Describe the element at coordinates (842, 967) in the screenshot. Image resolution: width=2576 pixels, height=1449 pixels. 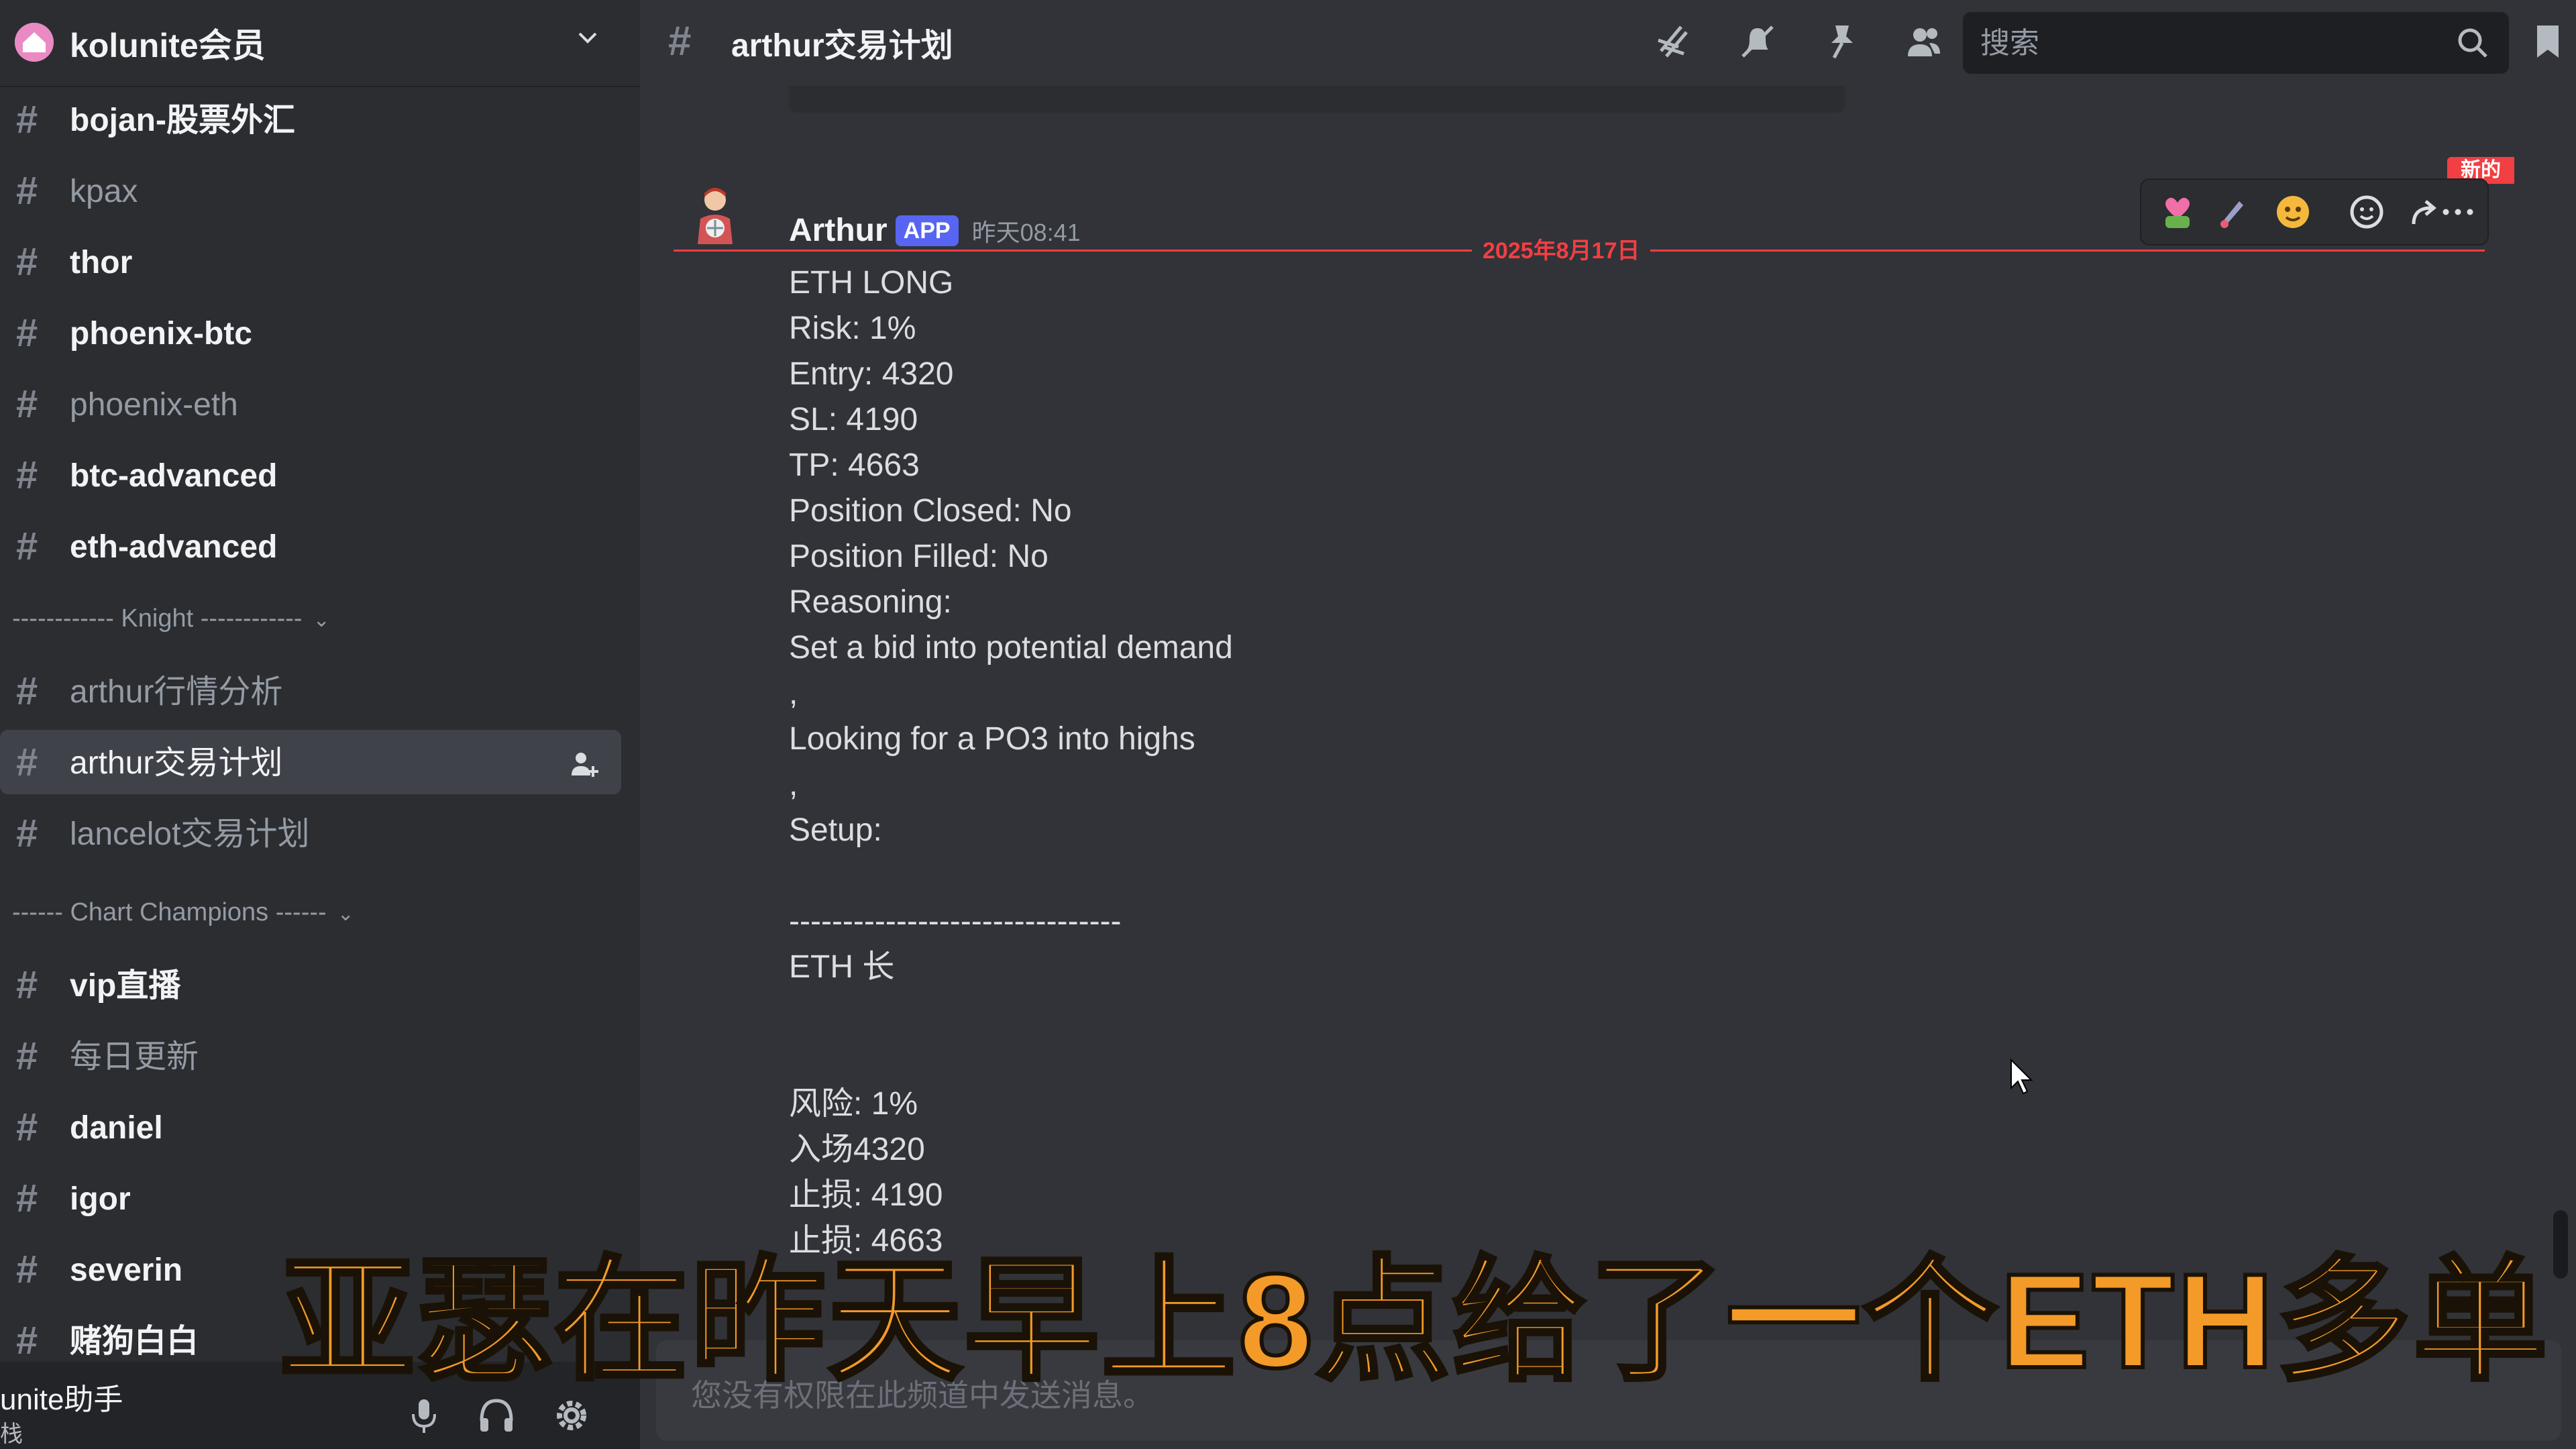
I see `message-line: ETH 长` at that location.